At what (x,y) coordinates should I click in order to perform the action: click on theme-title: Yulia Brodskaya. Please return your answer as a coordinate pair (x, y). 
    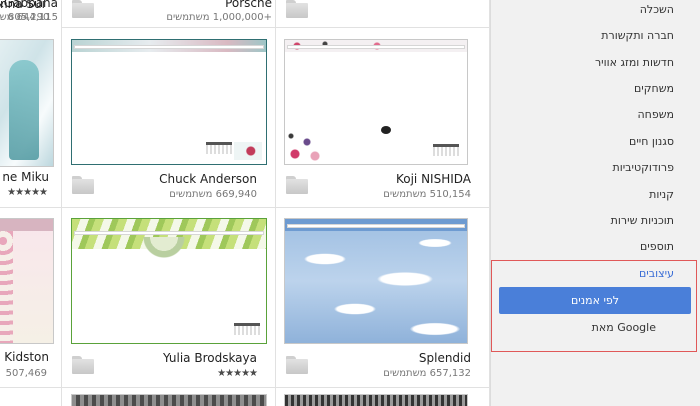
    Looking at the image, I should click on (209, 358).